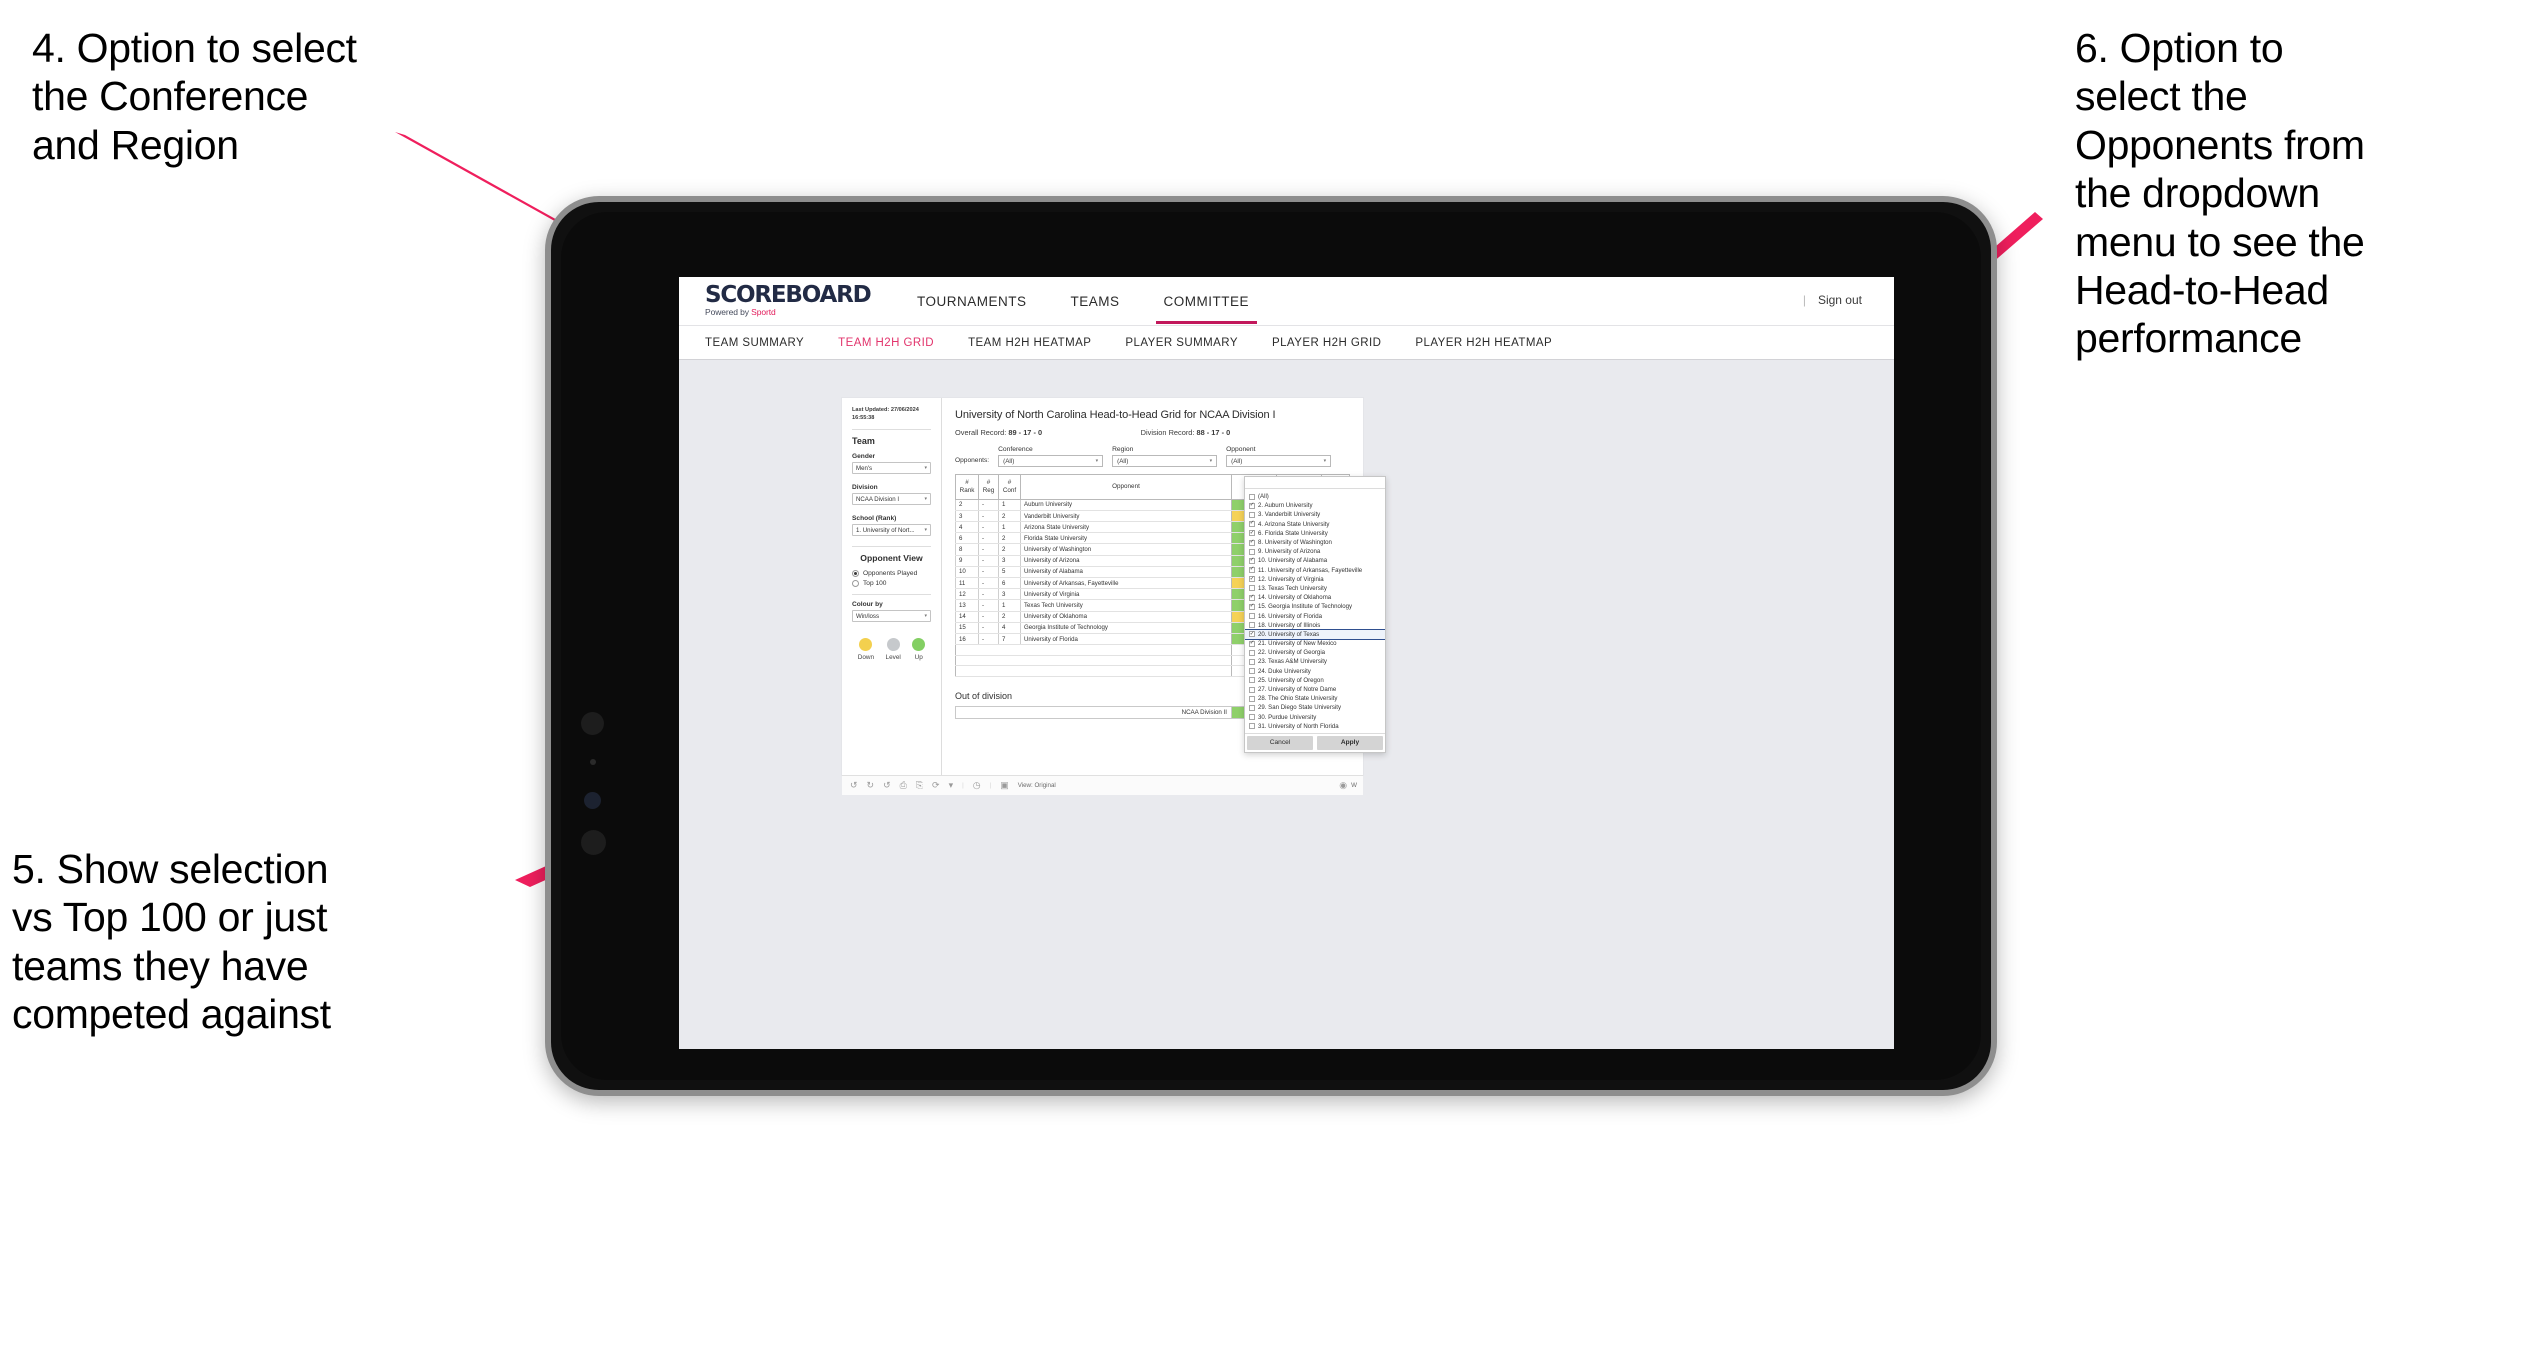 The width and height of the screenshot is (2533, 1363). Describe the element at coordinates (1315, 707) in the screenshot. I see `dropdown-item: 29. San Diego State University` at that location.